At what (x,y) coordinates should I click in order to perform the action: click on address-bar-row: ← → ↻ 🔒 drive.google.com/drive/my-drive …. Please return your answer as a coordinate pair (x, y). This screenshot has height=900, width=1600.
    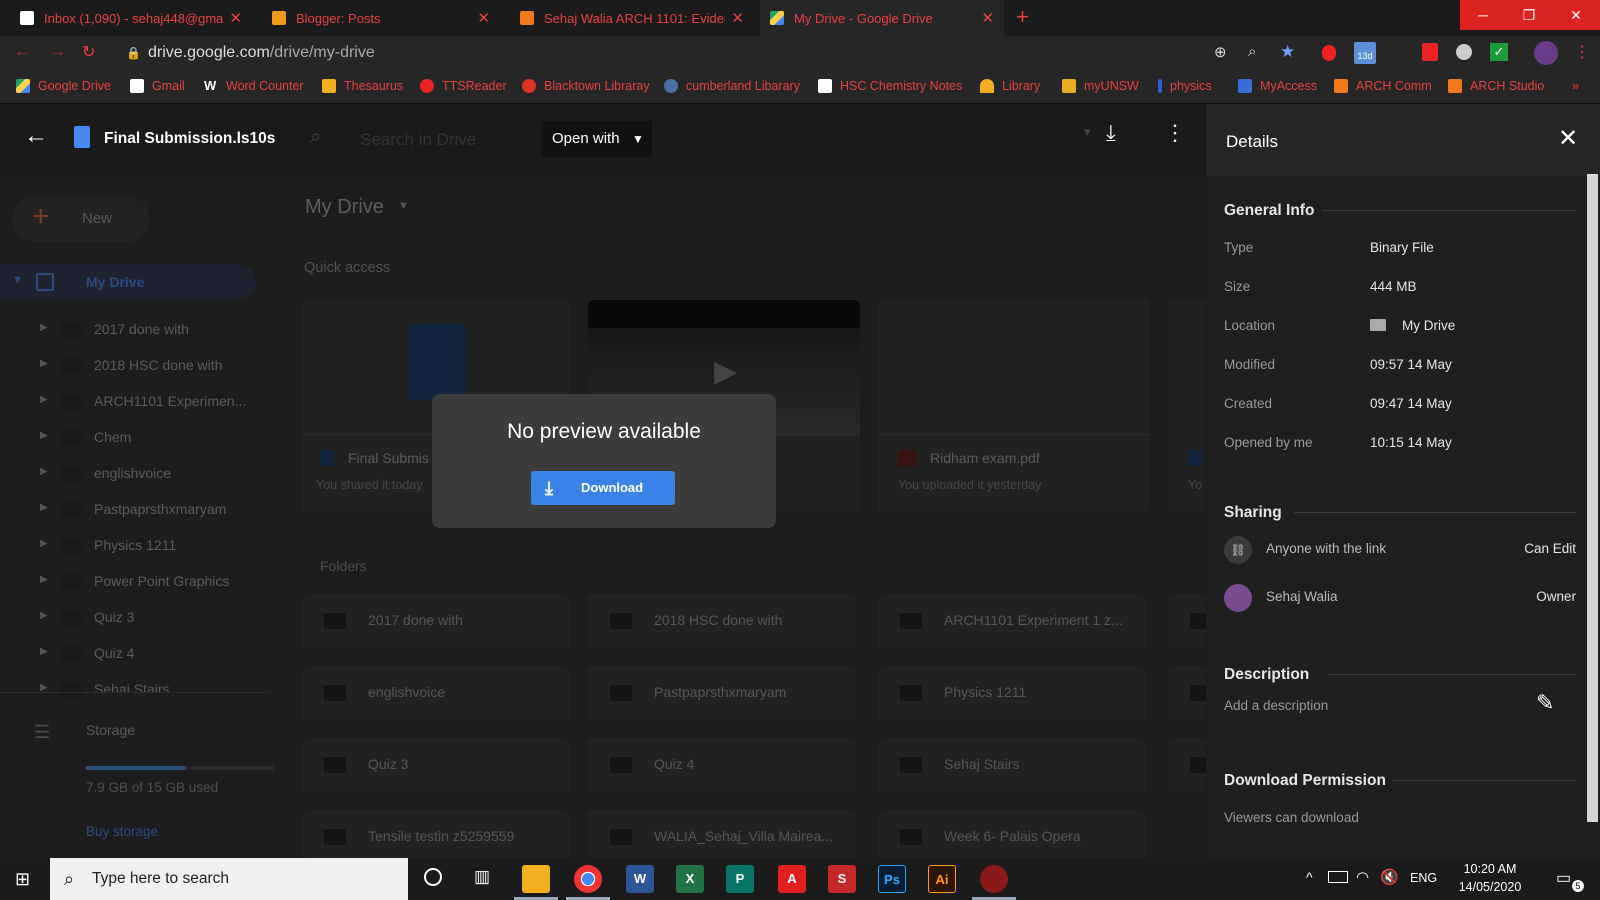
    Looking at the image, I should click on (800, 53).